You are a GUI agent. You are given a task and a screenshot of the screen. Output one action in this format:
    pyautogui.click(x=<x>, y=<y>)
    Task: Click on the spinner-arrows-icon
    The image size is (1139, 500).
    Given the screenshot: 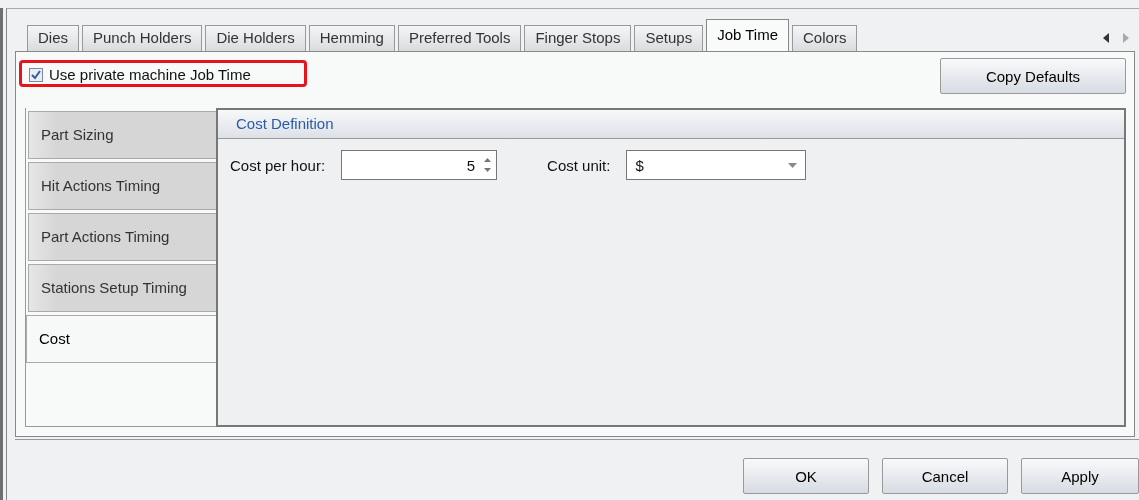 What is the action you would take?
    pyautogui.click(x=488, y=165)
    